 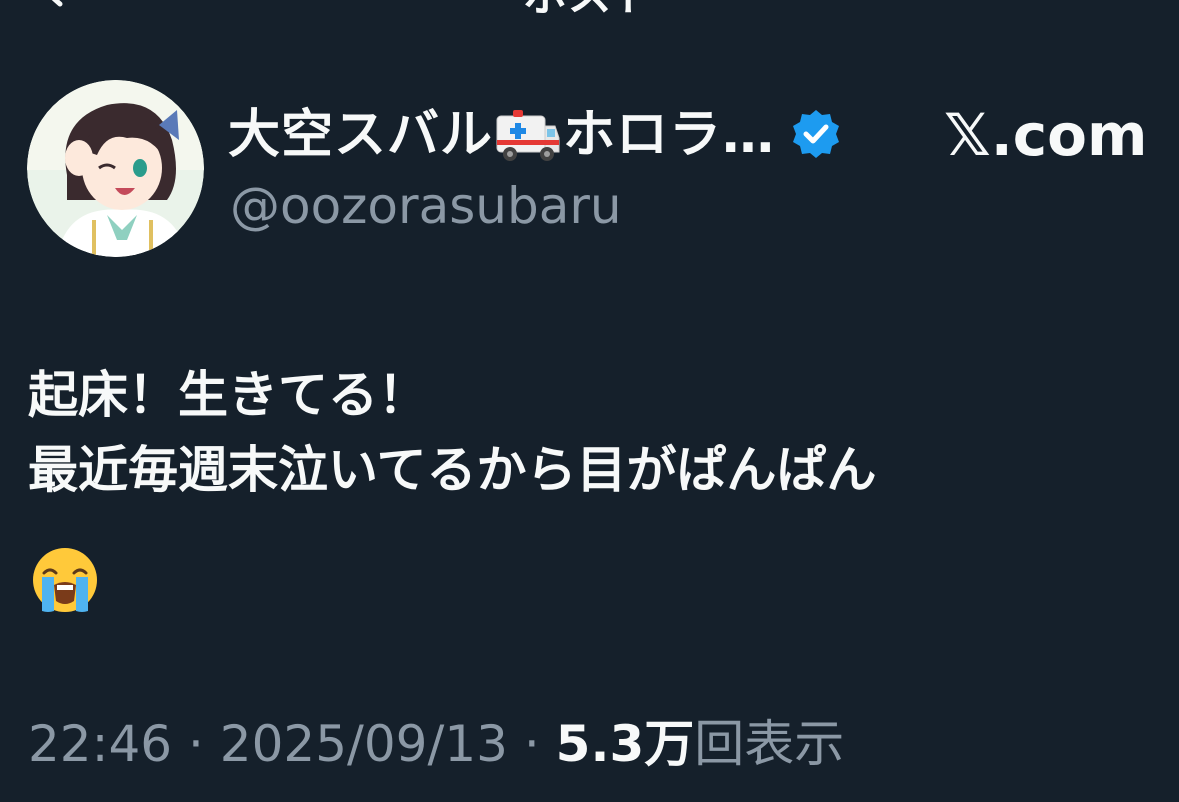 I want to click on display-name-part1: 大空スバル, so click(x=360, y=135).